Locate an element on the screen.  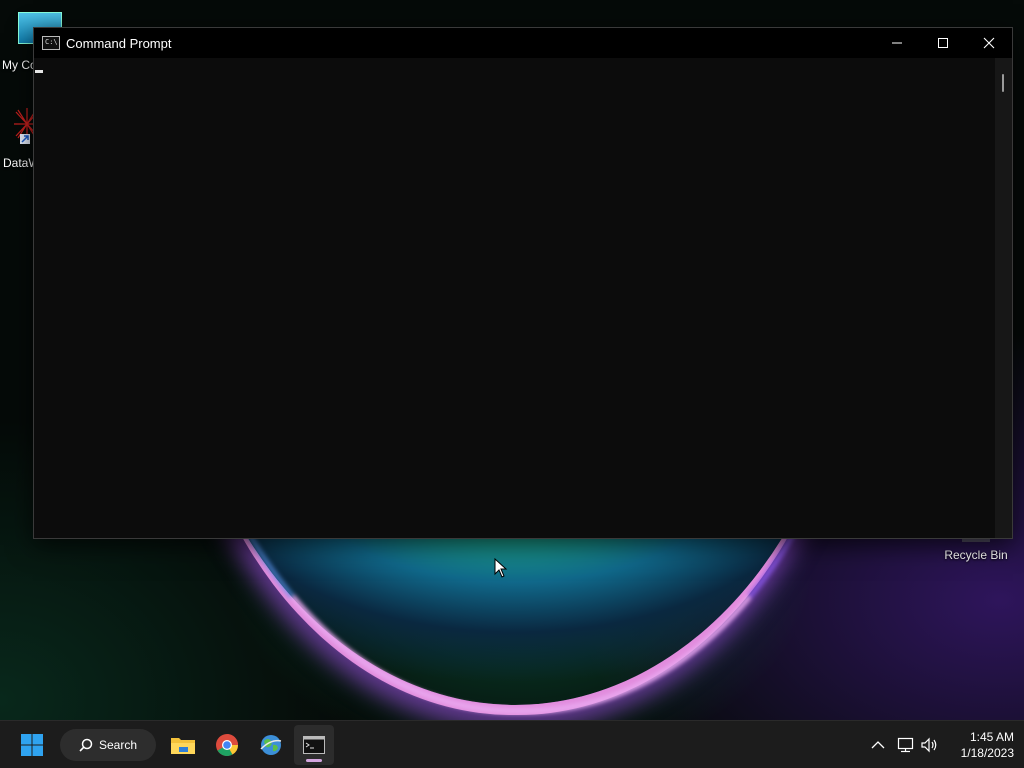
search-label: Search is located at coordinates (118, 745).